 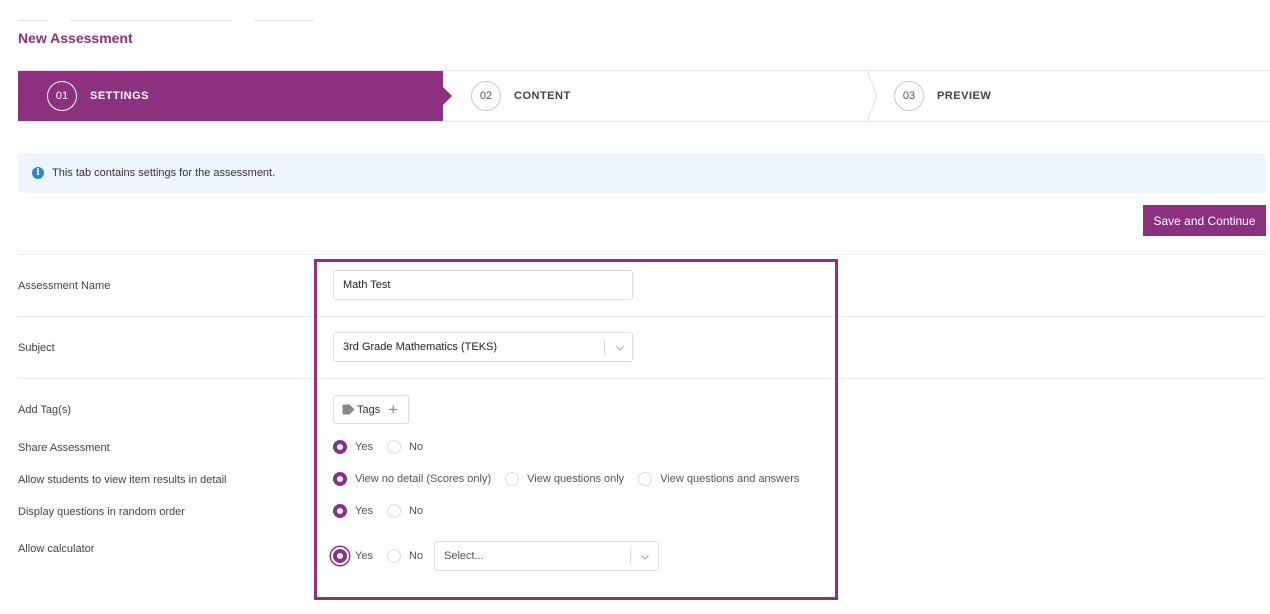 What do you see at coordinates (483, 285) in the screenshot?
I see `assessment-name-input` at bounding box center [483, 285].